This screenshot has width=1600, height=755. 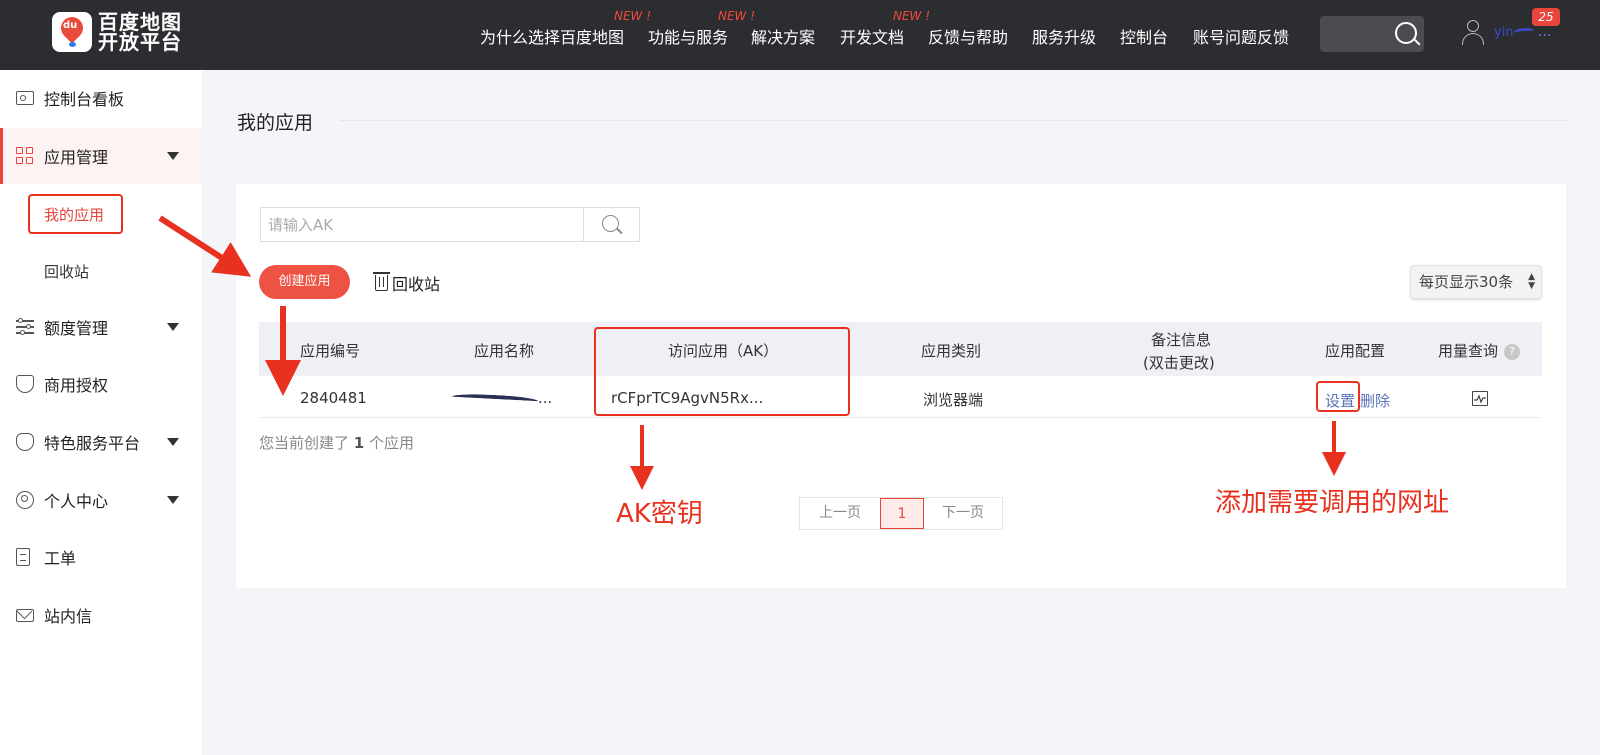 I want to click on annotation-url-label: 添加需要调用的网址, so click(x=1332, y=503).